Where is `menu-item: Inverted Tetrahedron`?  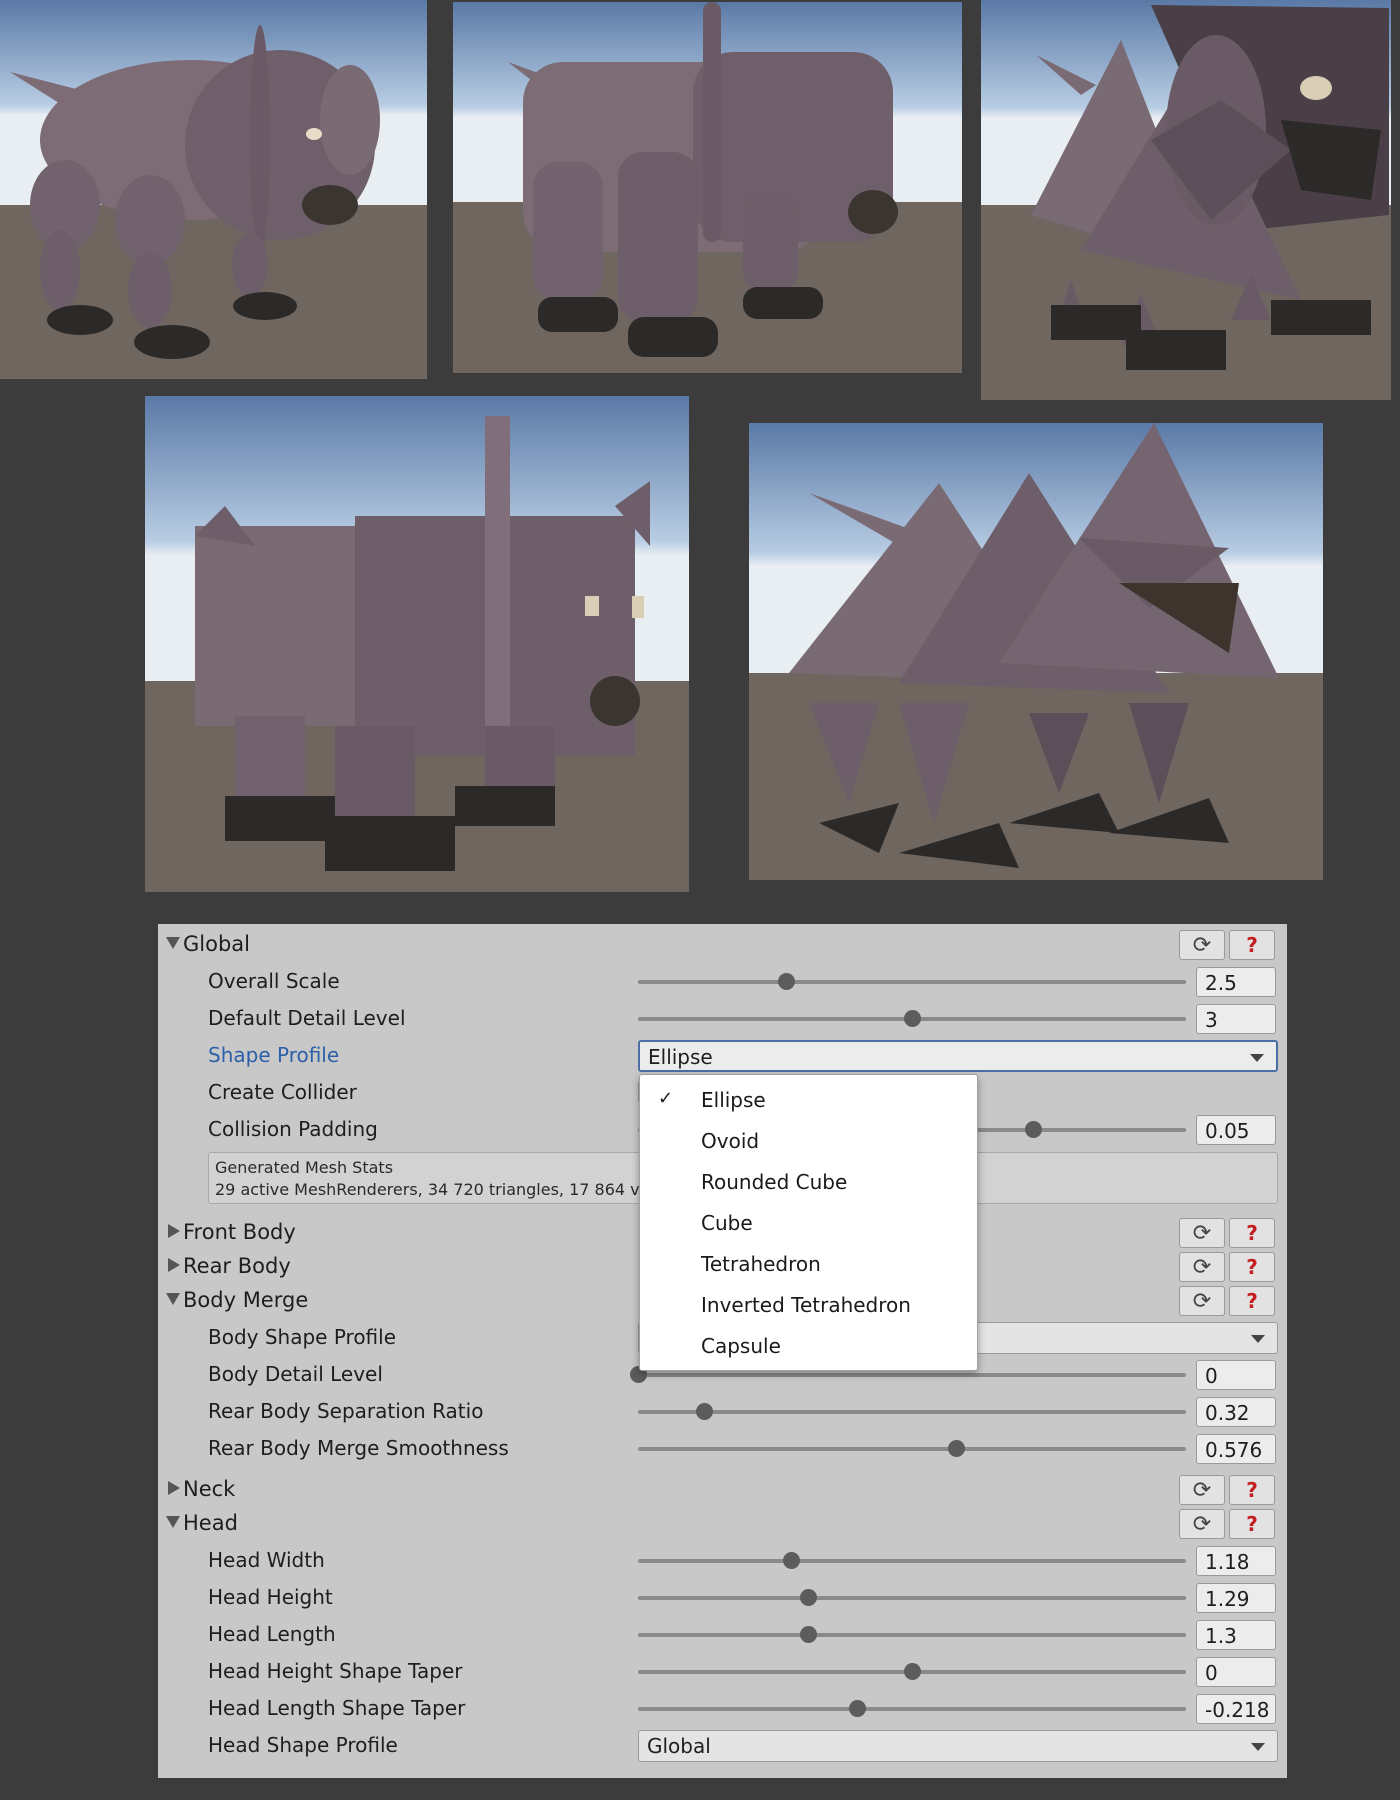
menu-item: Inverted Tetrahedron is located at coordinates (808, 1304).